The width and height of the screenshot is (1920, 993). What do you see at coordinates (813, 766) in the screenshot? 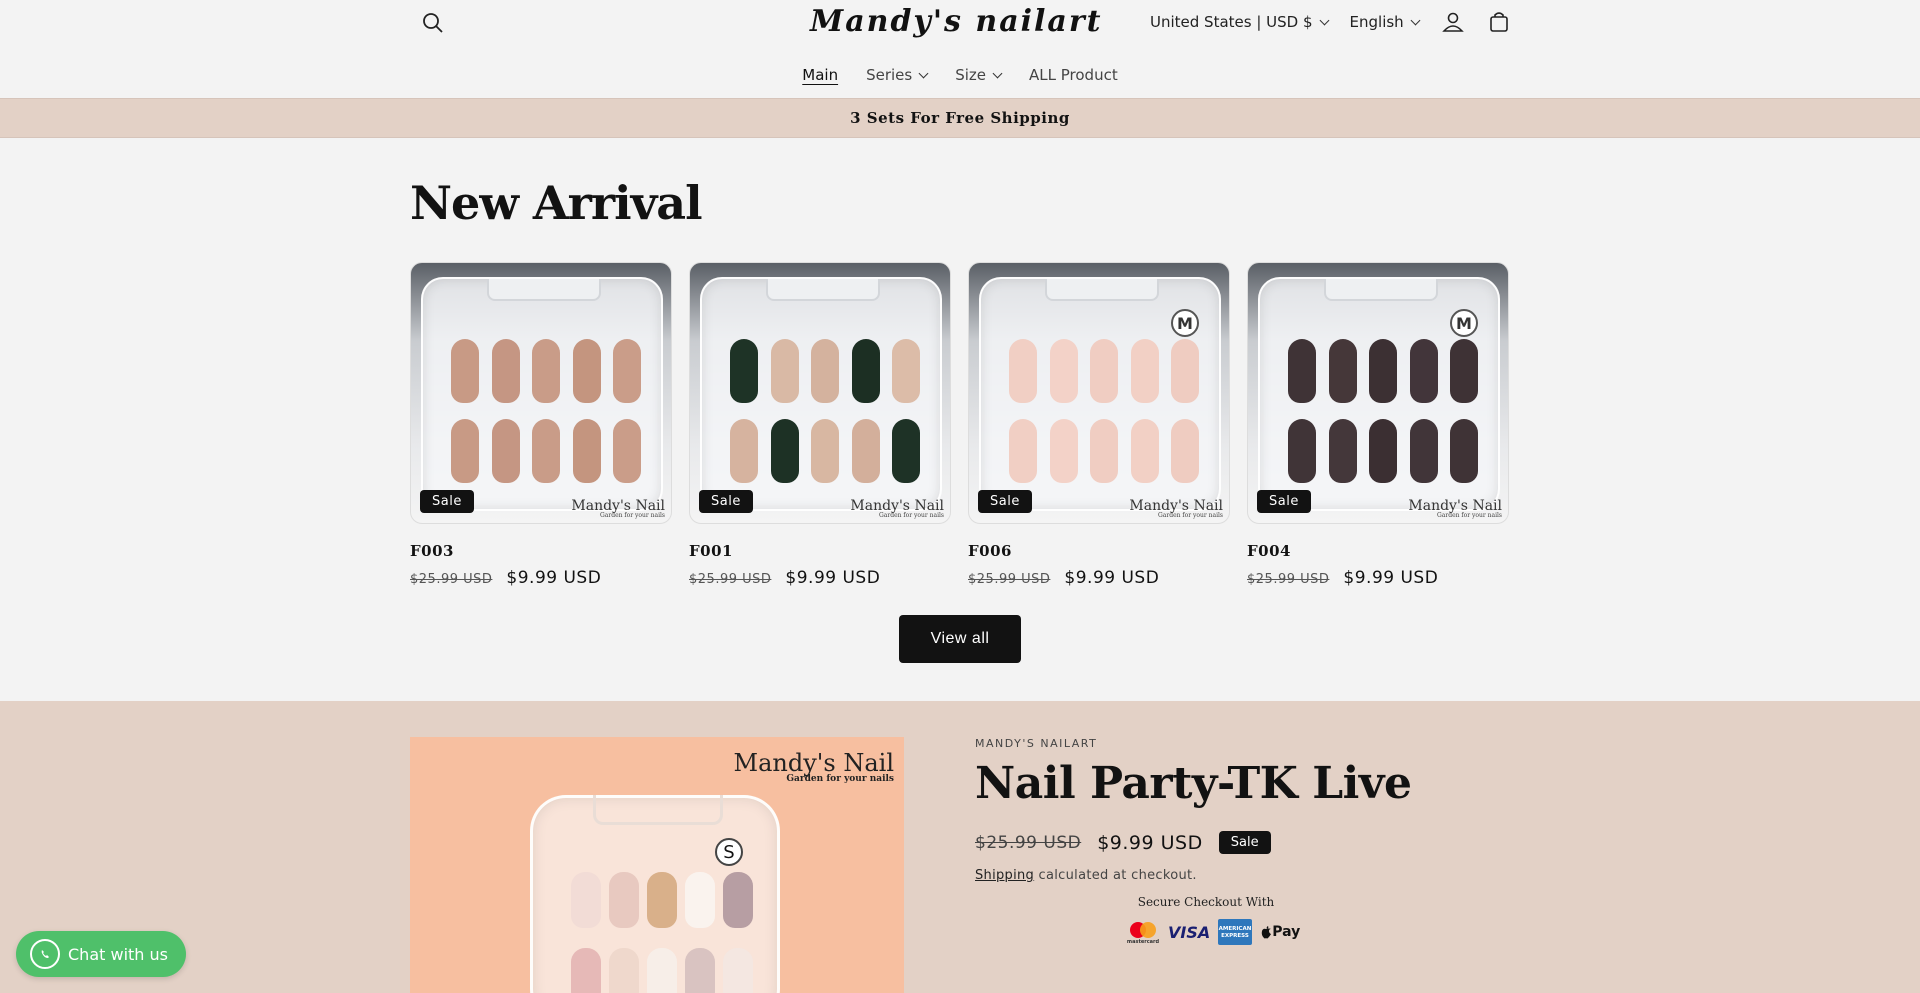
I see `image-logo: Mandy's Nail Garden for your nails` at bounding box center [813, 766].